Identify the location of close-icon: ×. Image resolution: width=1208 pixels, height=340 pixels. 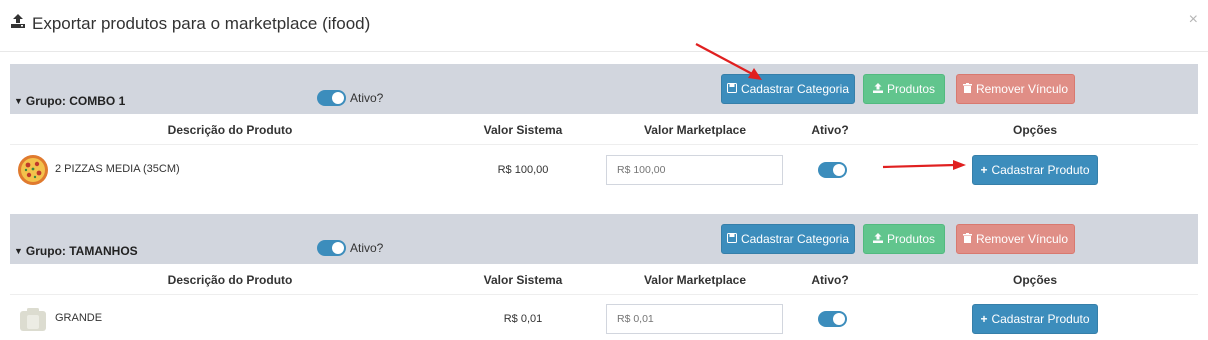
(1193, 20).